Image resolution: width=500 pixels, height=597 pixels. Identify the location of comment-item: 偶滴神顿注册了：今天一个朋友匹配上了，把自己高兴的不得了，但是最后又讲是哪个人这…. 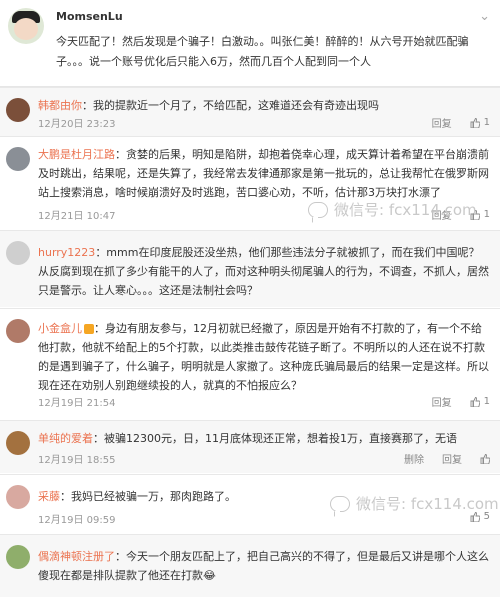
(250, 565).